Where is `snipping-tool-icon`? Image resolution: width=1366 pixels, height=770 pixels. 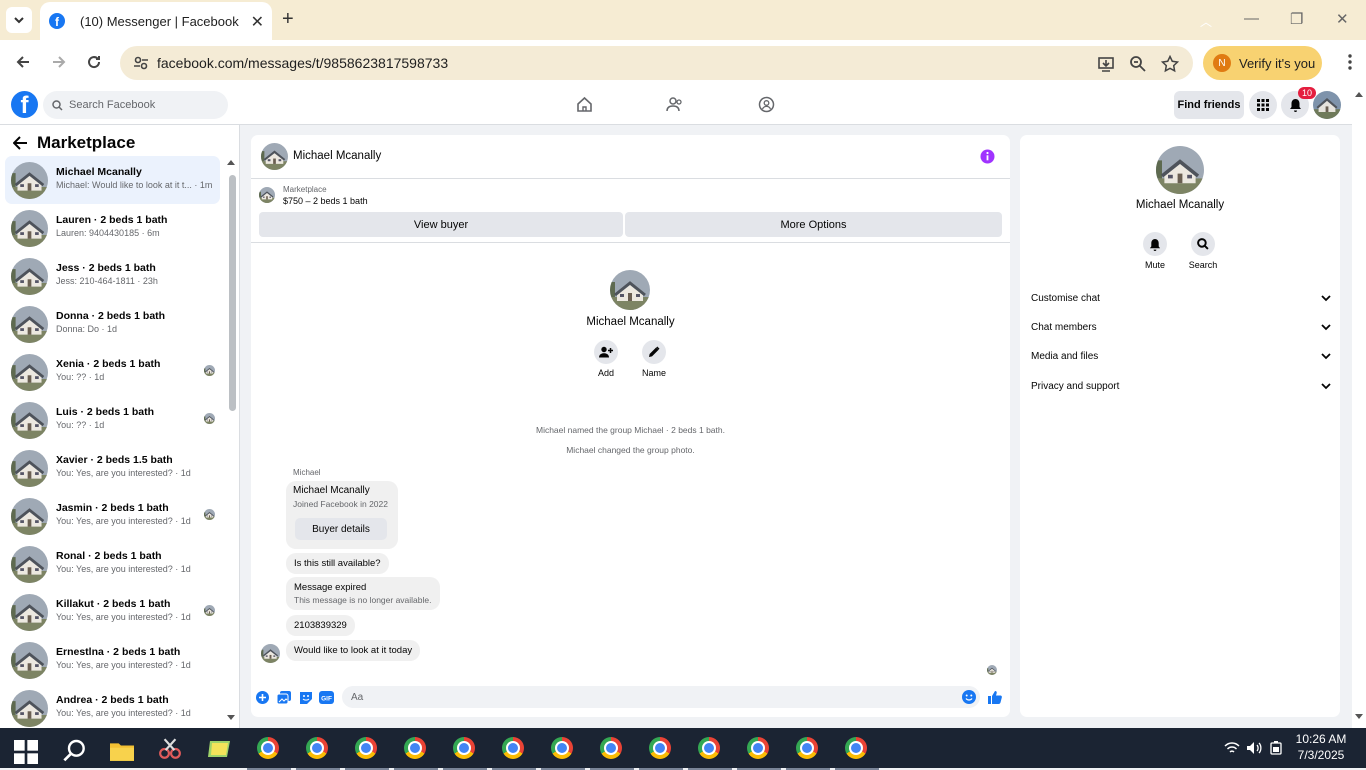
snipping-tool-icon is located at coordinates (170, 749).